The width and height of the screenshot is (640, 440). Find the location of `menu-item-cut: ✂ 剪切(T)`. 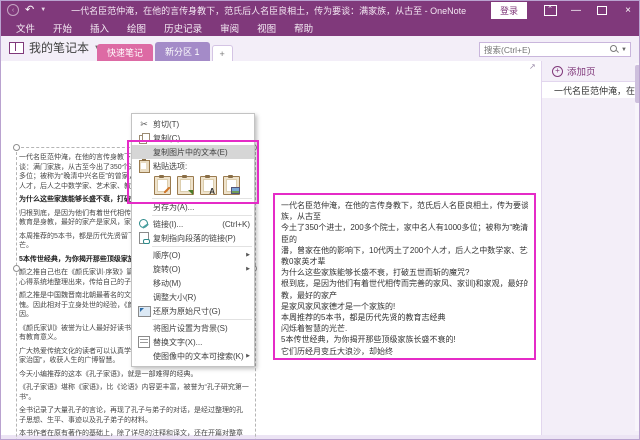

menu-item-cut: ✂ 剪切(T) is located at coordinates (193, 124).